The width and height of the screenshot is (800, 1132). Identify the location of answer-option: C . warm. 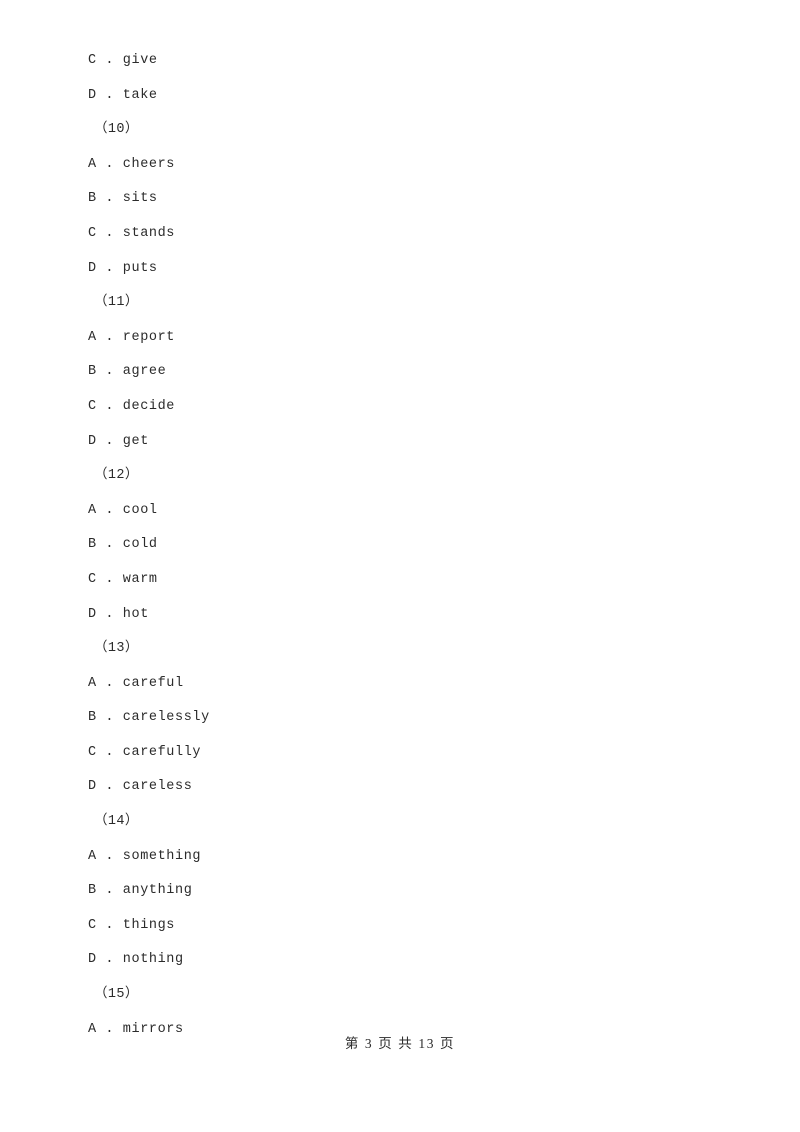
(123, 579).